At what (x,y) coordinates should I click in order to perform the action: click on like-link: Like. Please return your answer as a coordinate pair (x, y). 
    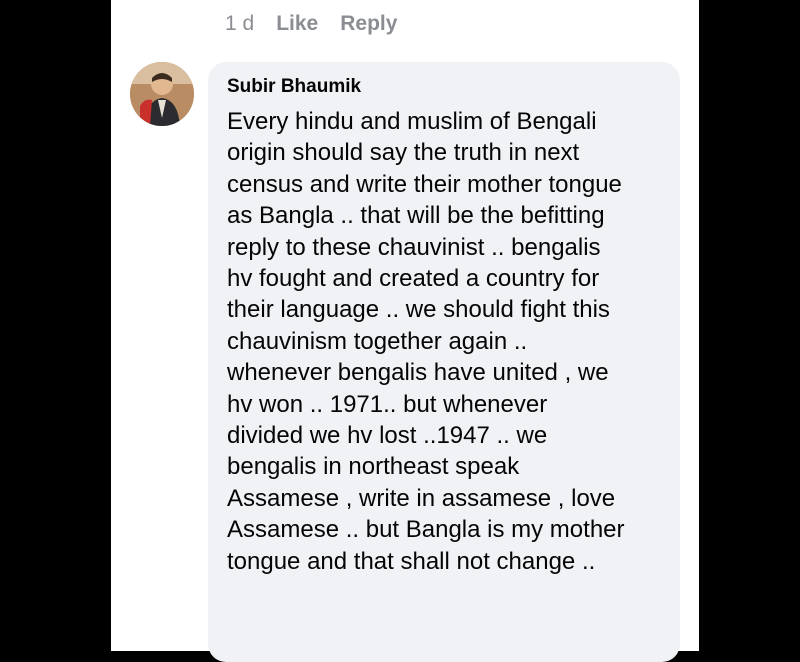
    Looking at the image, I should click on (297, 24).